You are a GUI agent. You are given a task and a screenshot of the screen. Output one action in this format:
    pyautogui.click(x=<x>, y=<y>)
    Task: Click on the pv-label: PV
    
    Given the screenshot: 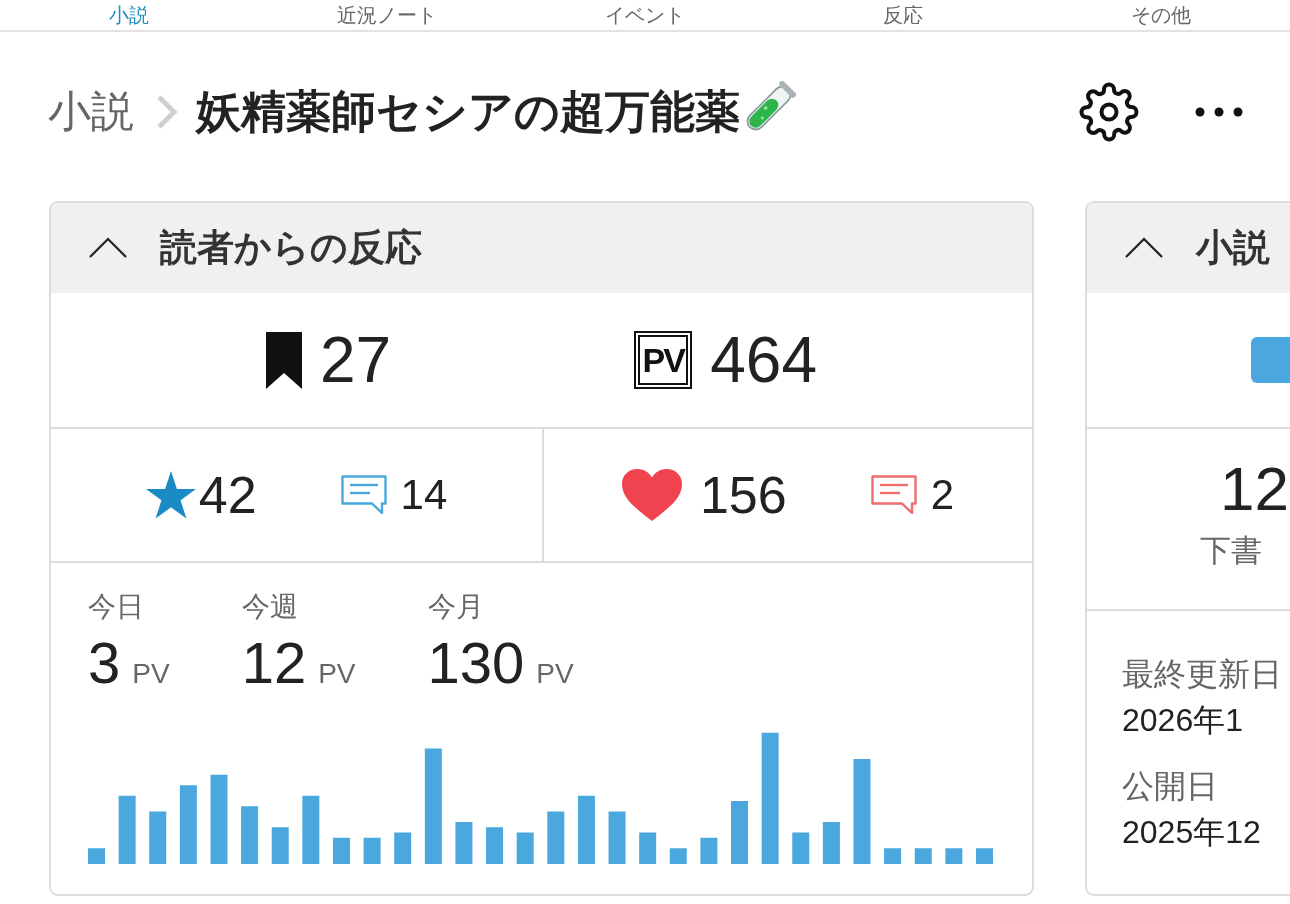 What is the action you would take?
    pyautogui.click(x=663, y=360)
    